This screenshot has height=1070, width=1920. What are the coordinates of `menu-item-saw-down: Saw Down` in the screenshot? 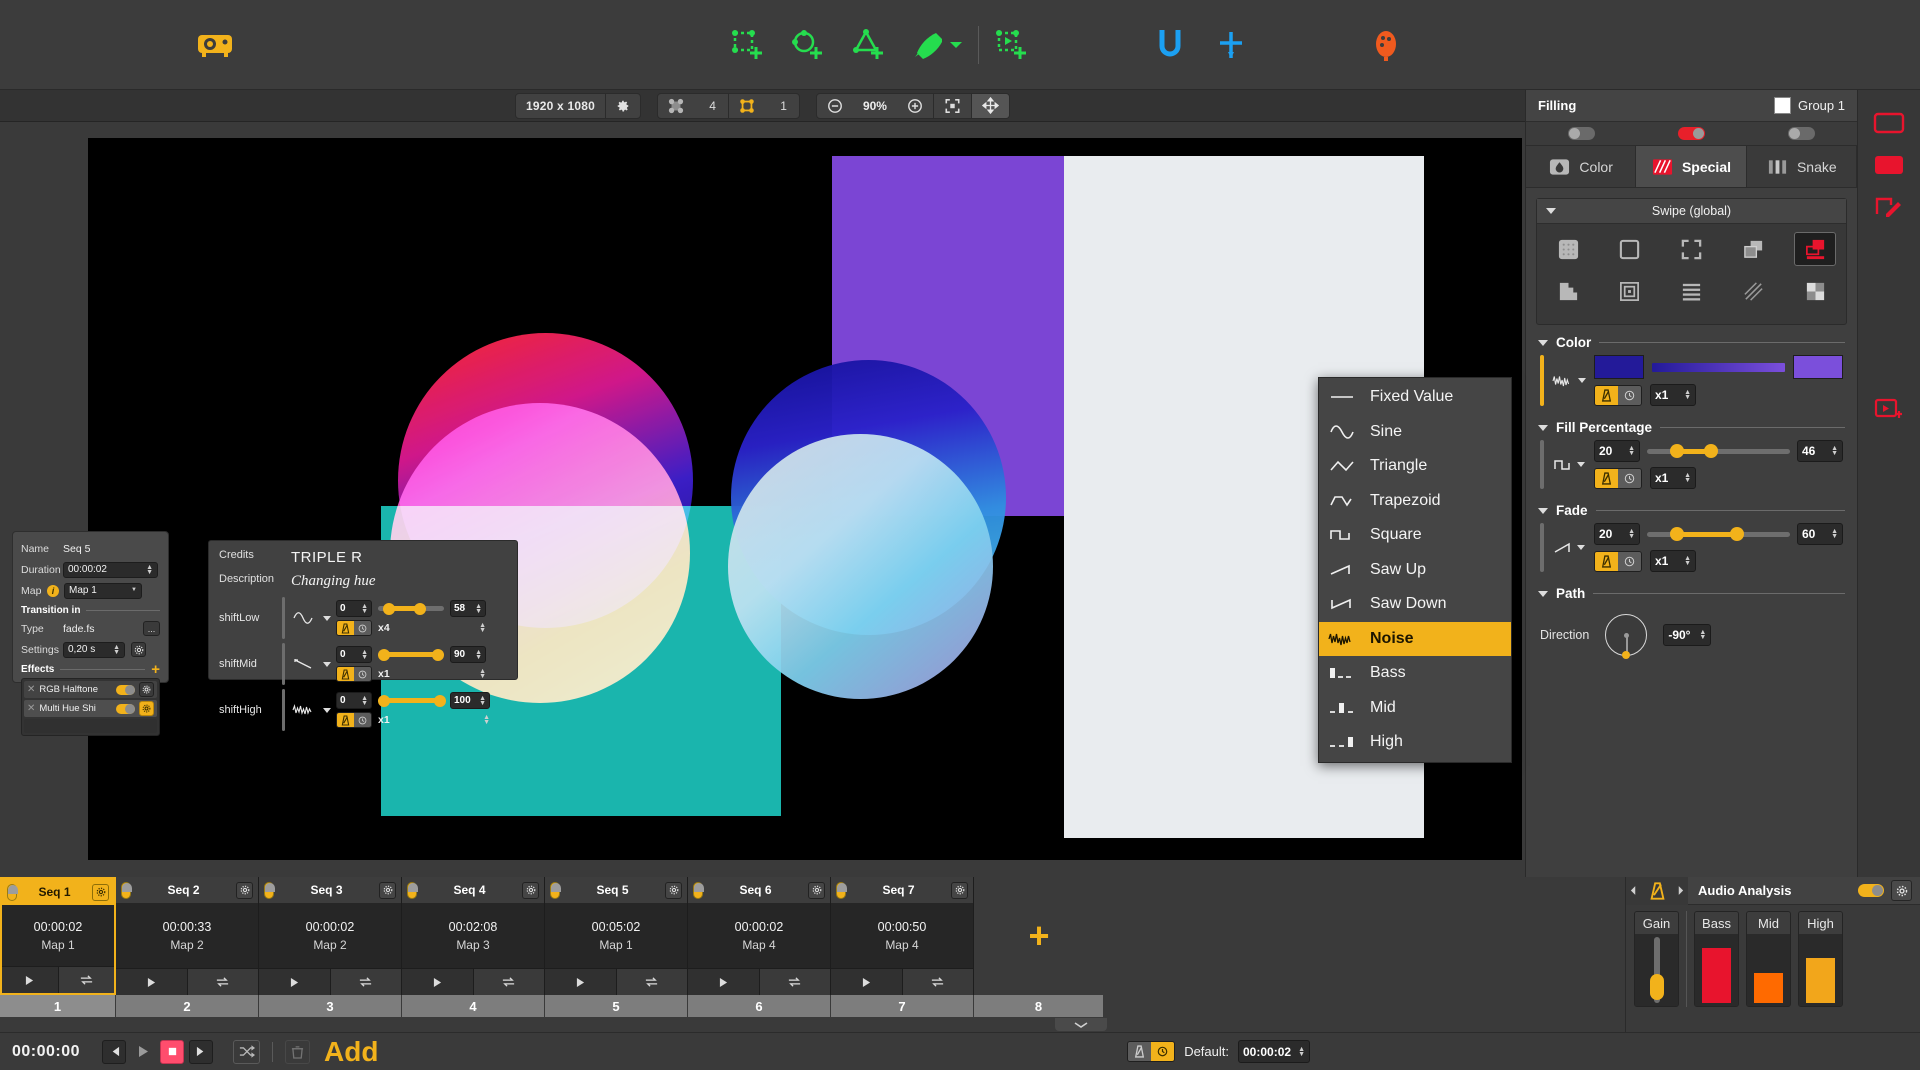 It's located at (1415, 604).